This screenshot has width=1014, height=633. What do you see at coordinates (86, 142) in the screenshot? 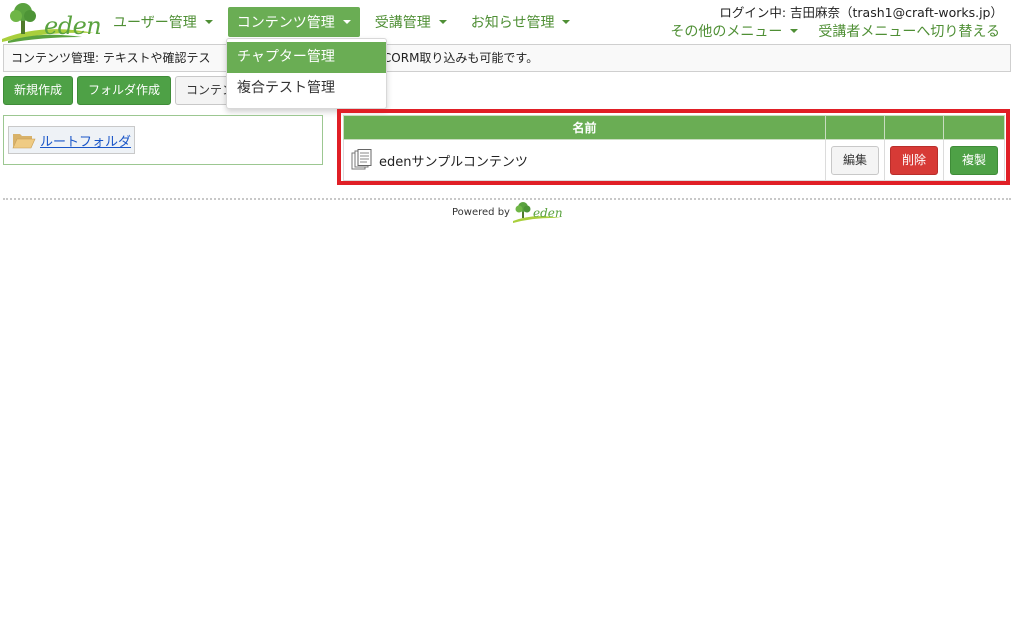
I see `tree-root-label: ルートフォルダ` at bounding box center [86, 142].